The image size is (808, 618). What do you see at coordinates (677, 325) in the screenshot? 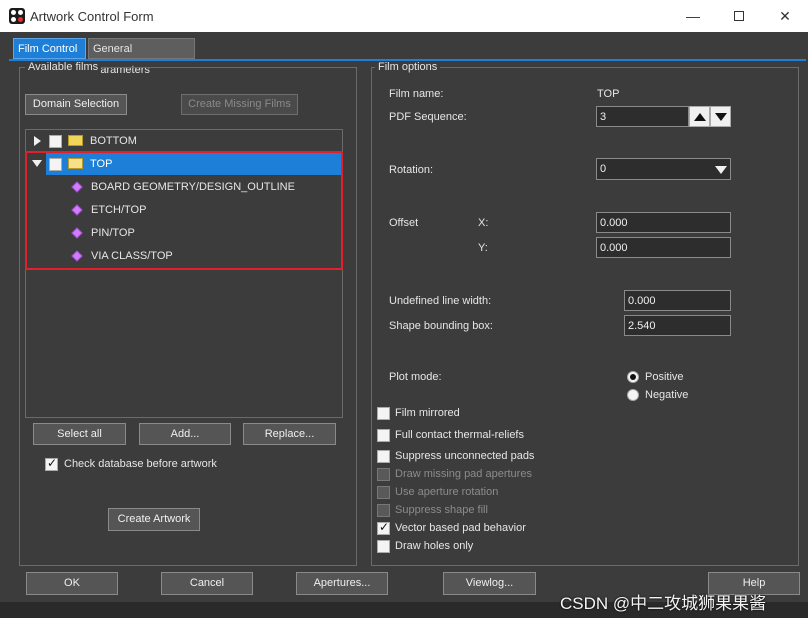
I see `shape-bounding-box-input: 2.540` at bounding box center [677, 325].